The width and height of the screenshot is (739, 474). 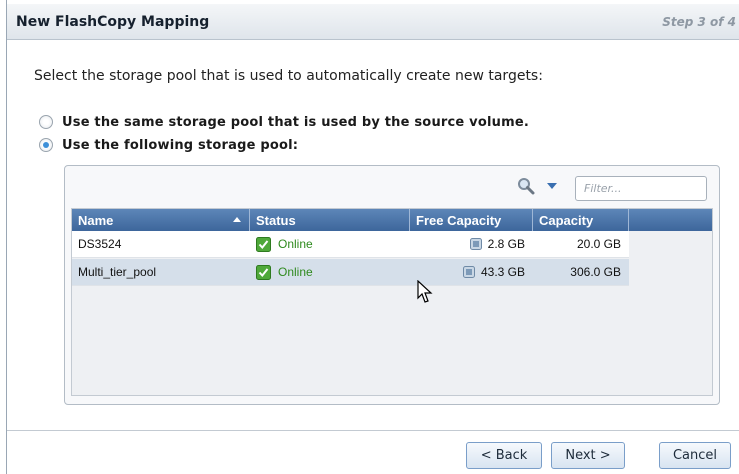 I want to click on filter-input, so click(x=641, y=188).